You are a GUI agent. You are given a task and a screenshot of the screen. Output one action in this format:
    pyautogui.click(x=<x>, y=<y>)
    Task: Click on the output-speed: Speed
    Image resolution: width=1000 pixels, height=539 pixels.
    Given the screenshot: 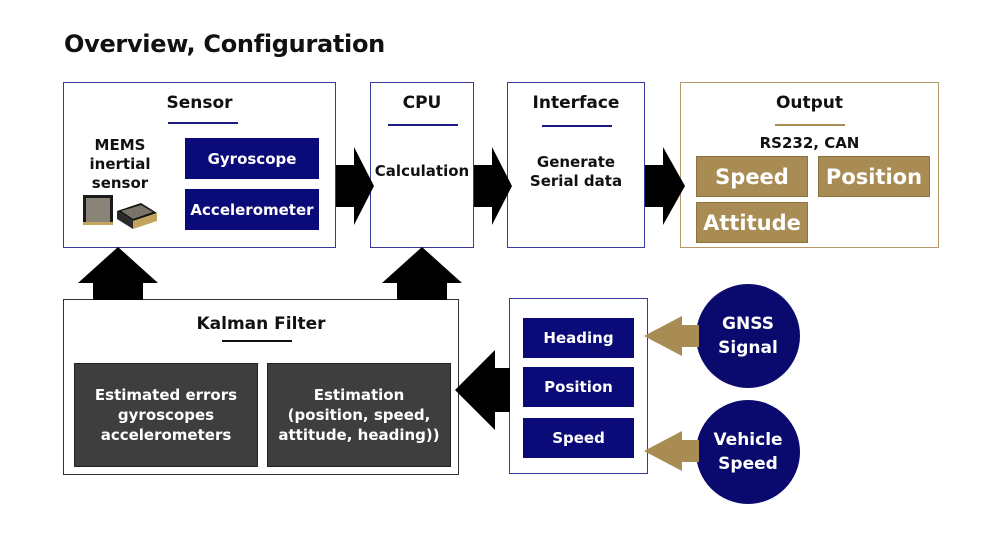 What is the action you would take?
    pyautogui.click(x=752, y=176)
    